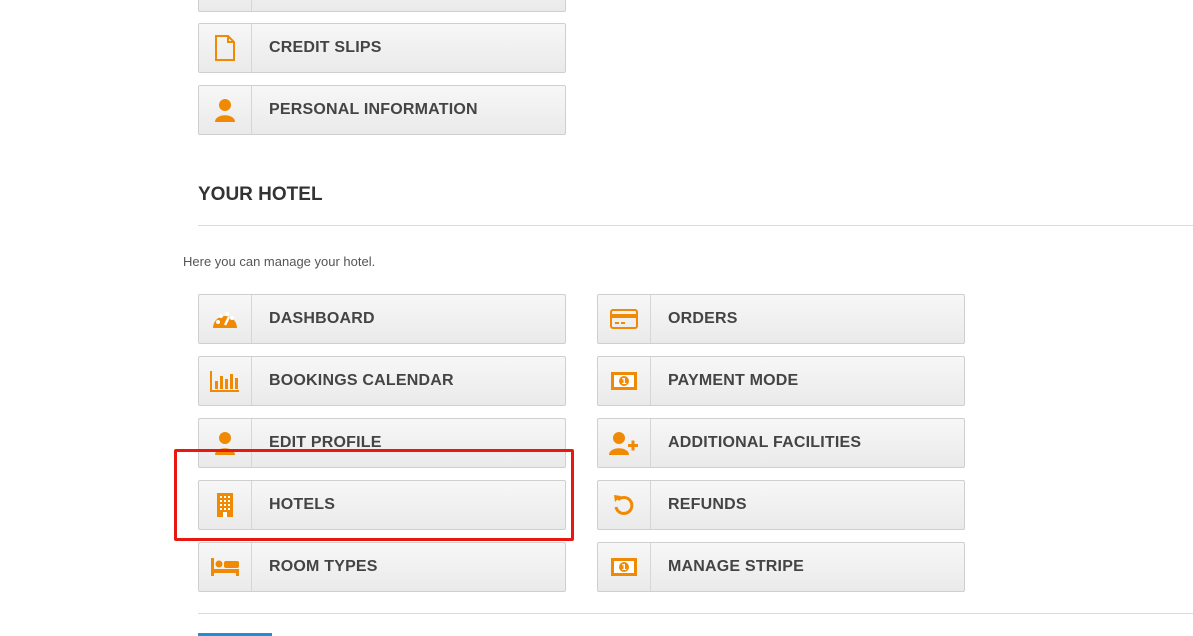 The height and width of the screenshot is (636, 1193). I want to click on edit-profile-label: EDIT PROFILE, so click(325, 442).